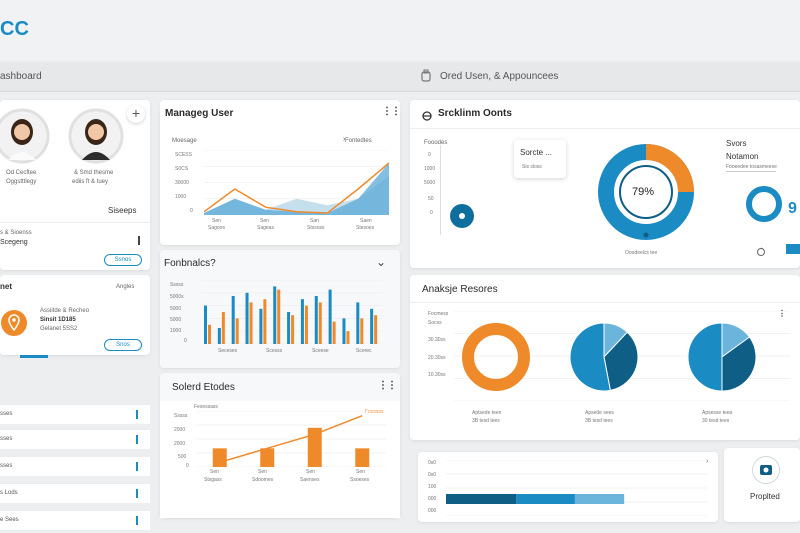 This screenshot has height=533, width=800. What do you see at coordinates (387, 385) in the screenshot?
I see `sales-menu-icon: ⋮⋮` at bounding box center [387, 385].